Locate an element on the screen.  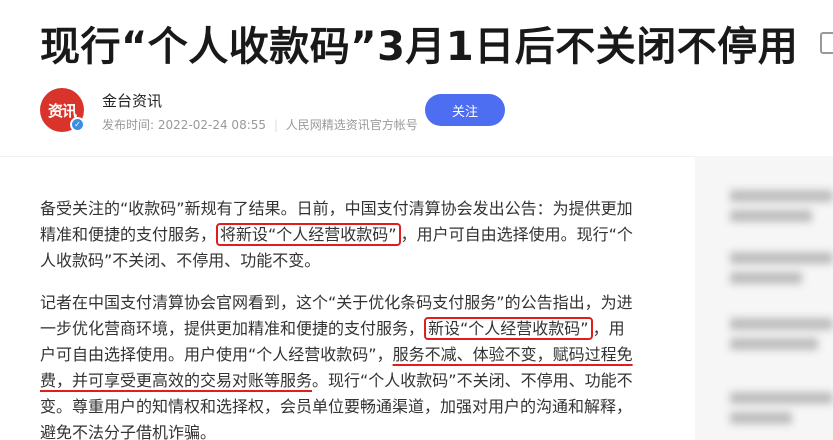
avatar-text: 资讯 is located at coordinates (62, 110).